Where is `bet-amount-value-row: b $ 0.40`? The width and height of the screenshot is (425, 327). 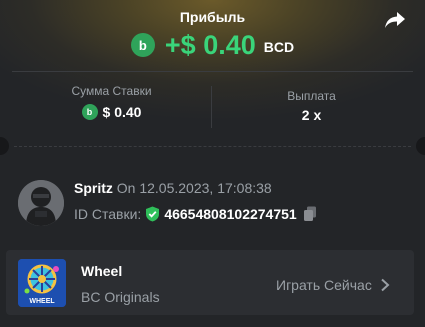 bet-amount-value-row: b $ 0.40 is located at coordinates (111, 112).